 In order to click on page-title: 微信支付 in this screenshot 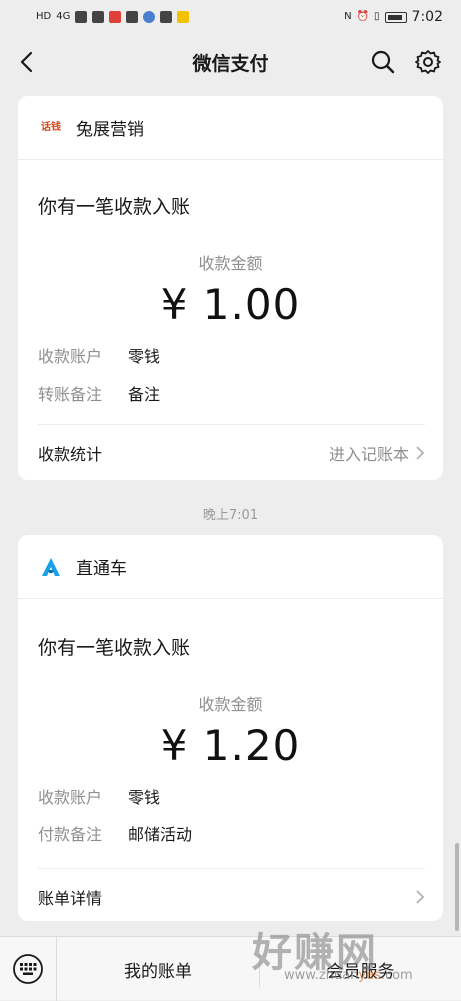, I will do `click(230, 63)`.